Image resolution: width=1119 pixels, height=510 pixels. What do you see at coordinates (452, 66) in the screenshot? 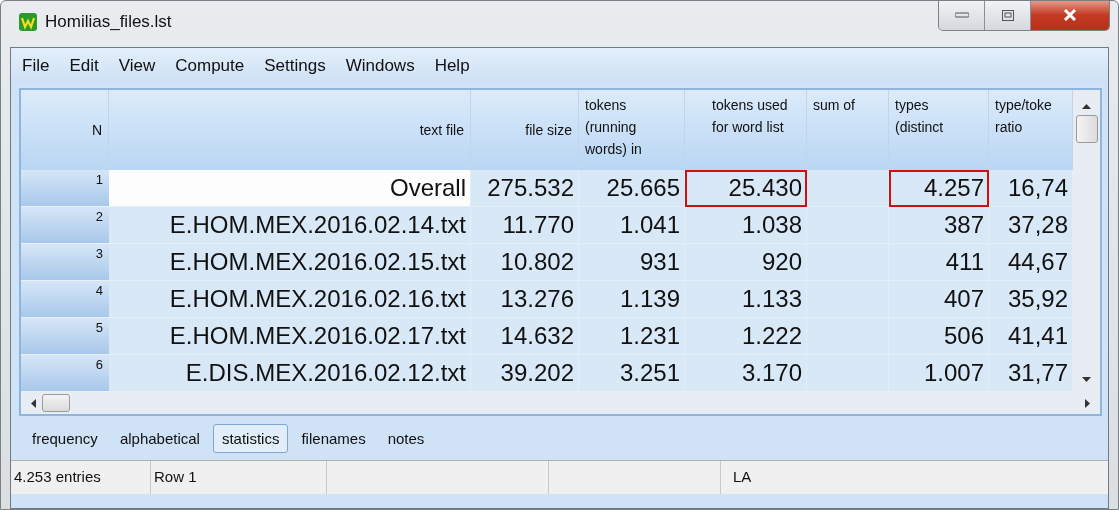
I see `menu-item: Help` at bounding box center [452, 66].